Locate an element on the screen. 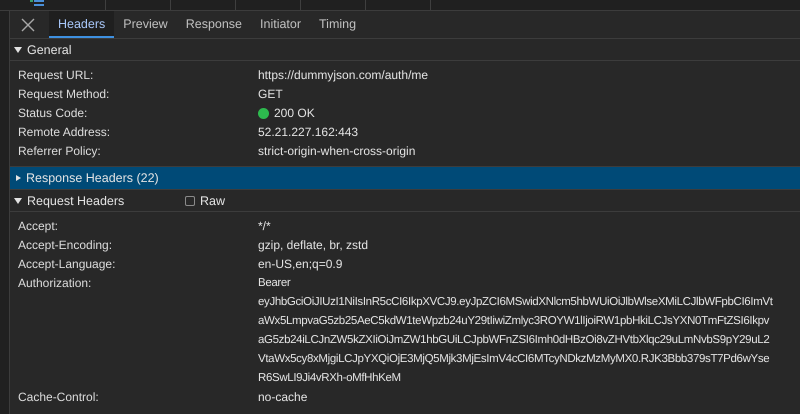 This screenshot has height=414, width=800. header-value: */* is located at coordinates (264, 226).